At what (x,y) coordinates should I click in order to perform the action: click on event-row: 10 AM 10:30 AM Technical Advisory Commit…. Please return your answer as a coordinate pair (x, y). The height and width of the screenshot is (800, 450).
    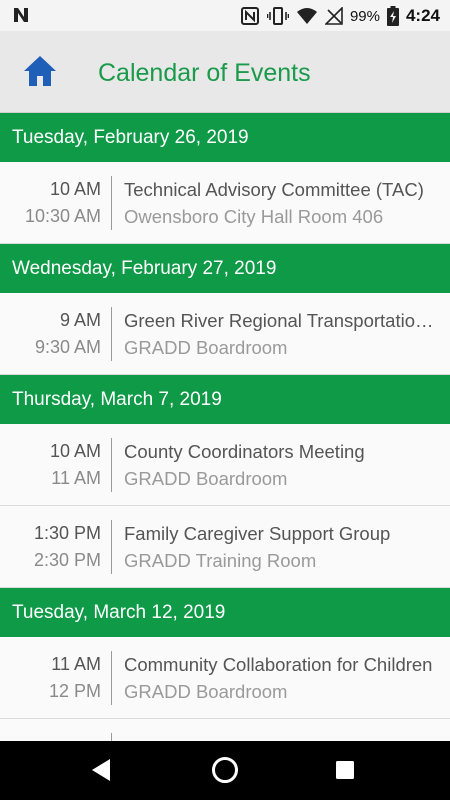
    Looking at the image, I should click on (225, 203).